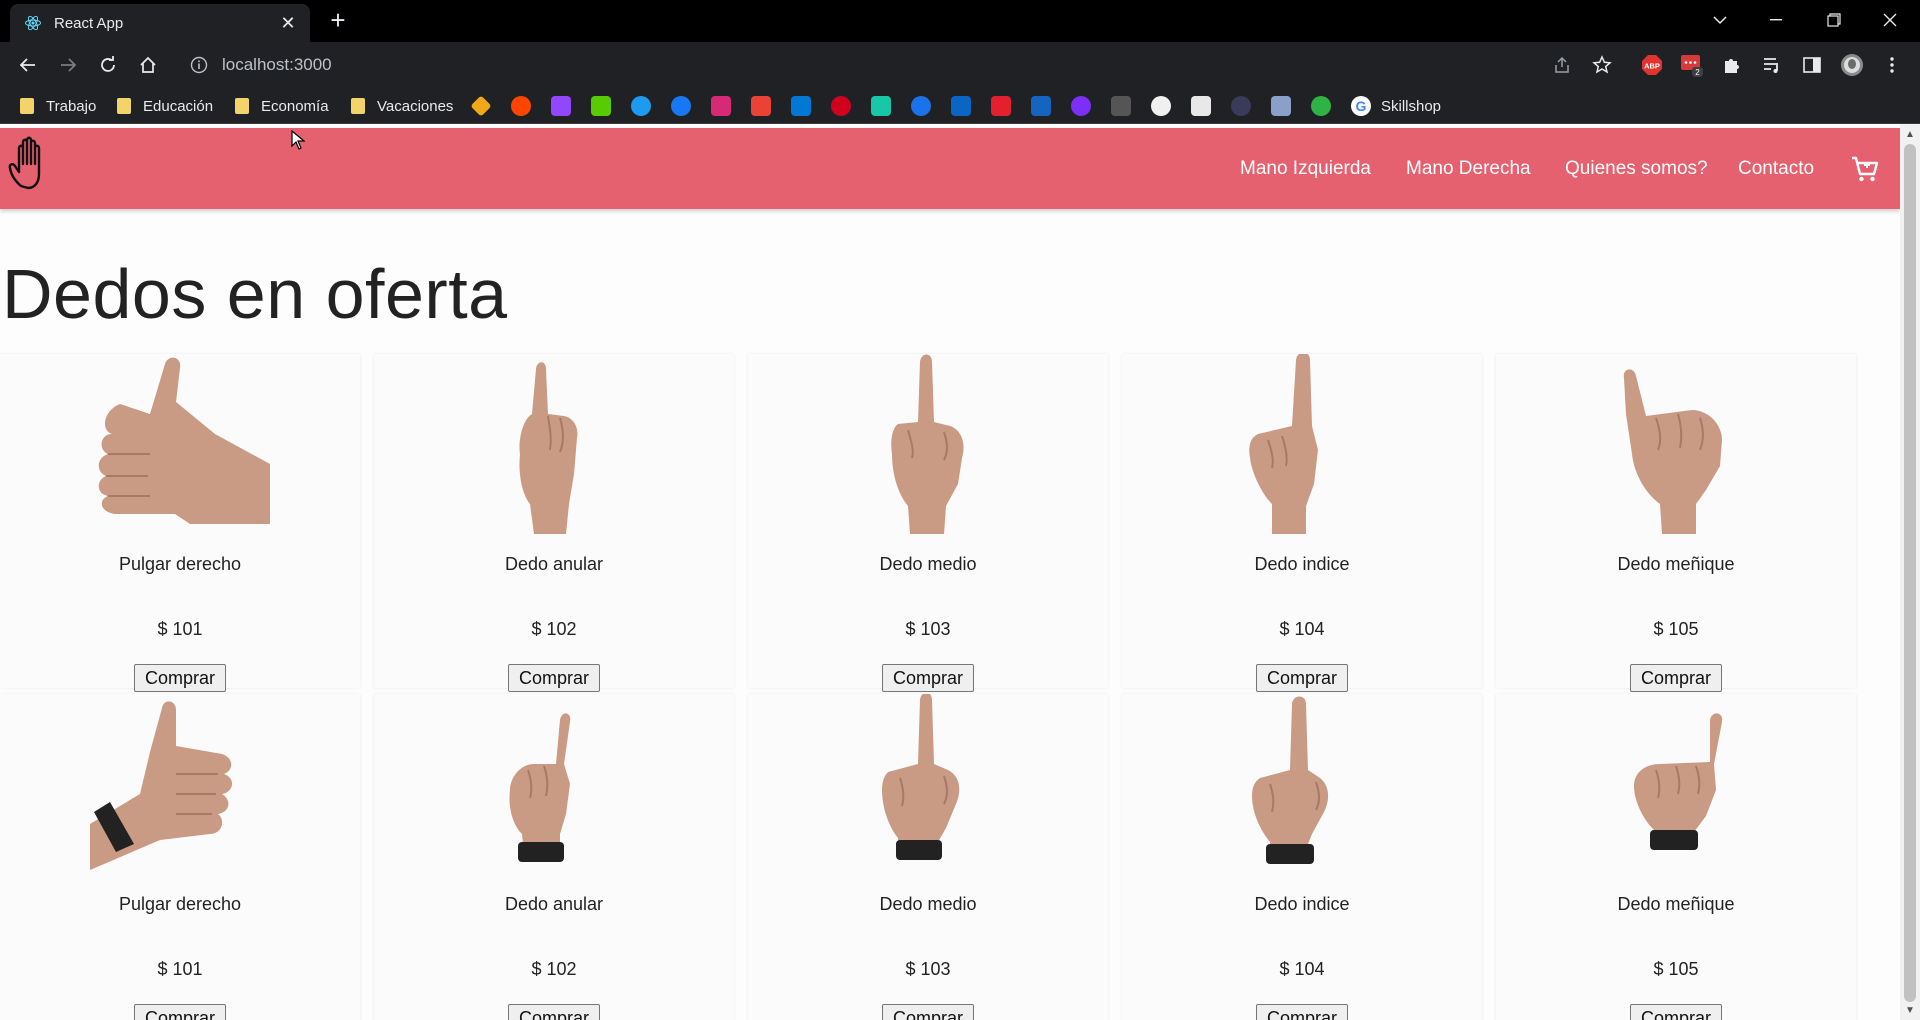 The width and height of the screenshot is (1920, 1020). Describe the element at coordinates (1676, 564) in the screenshot. I see `product-name: Dedo meñique` at that location.